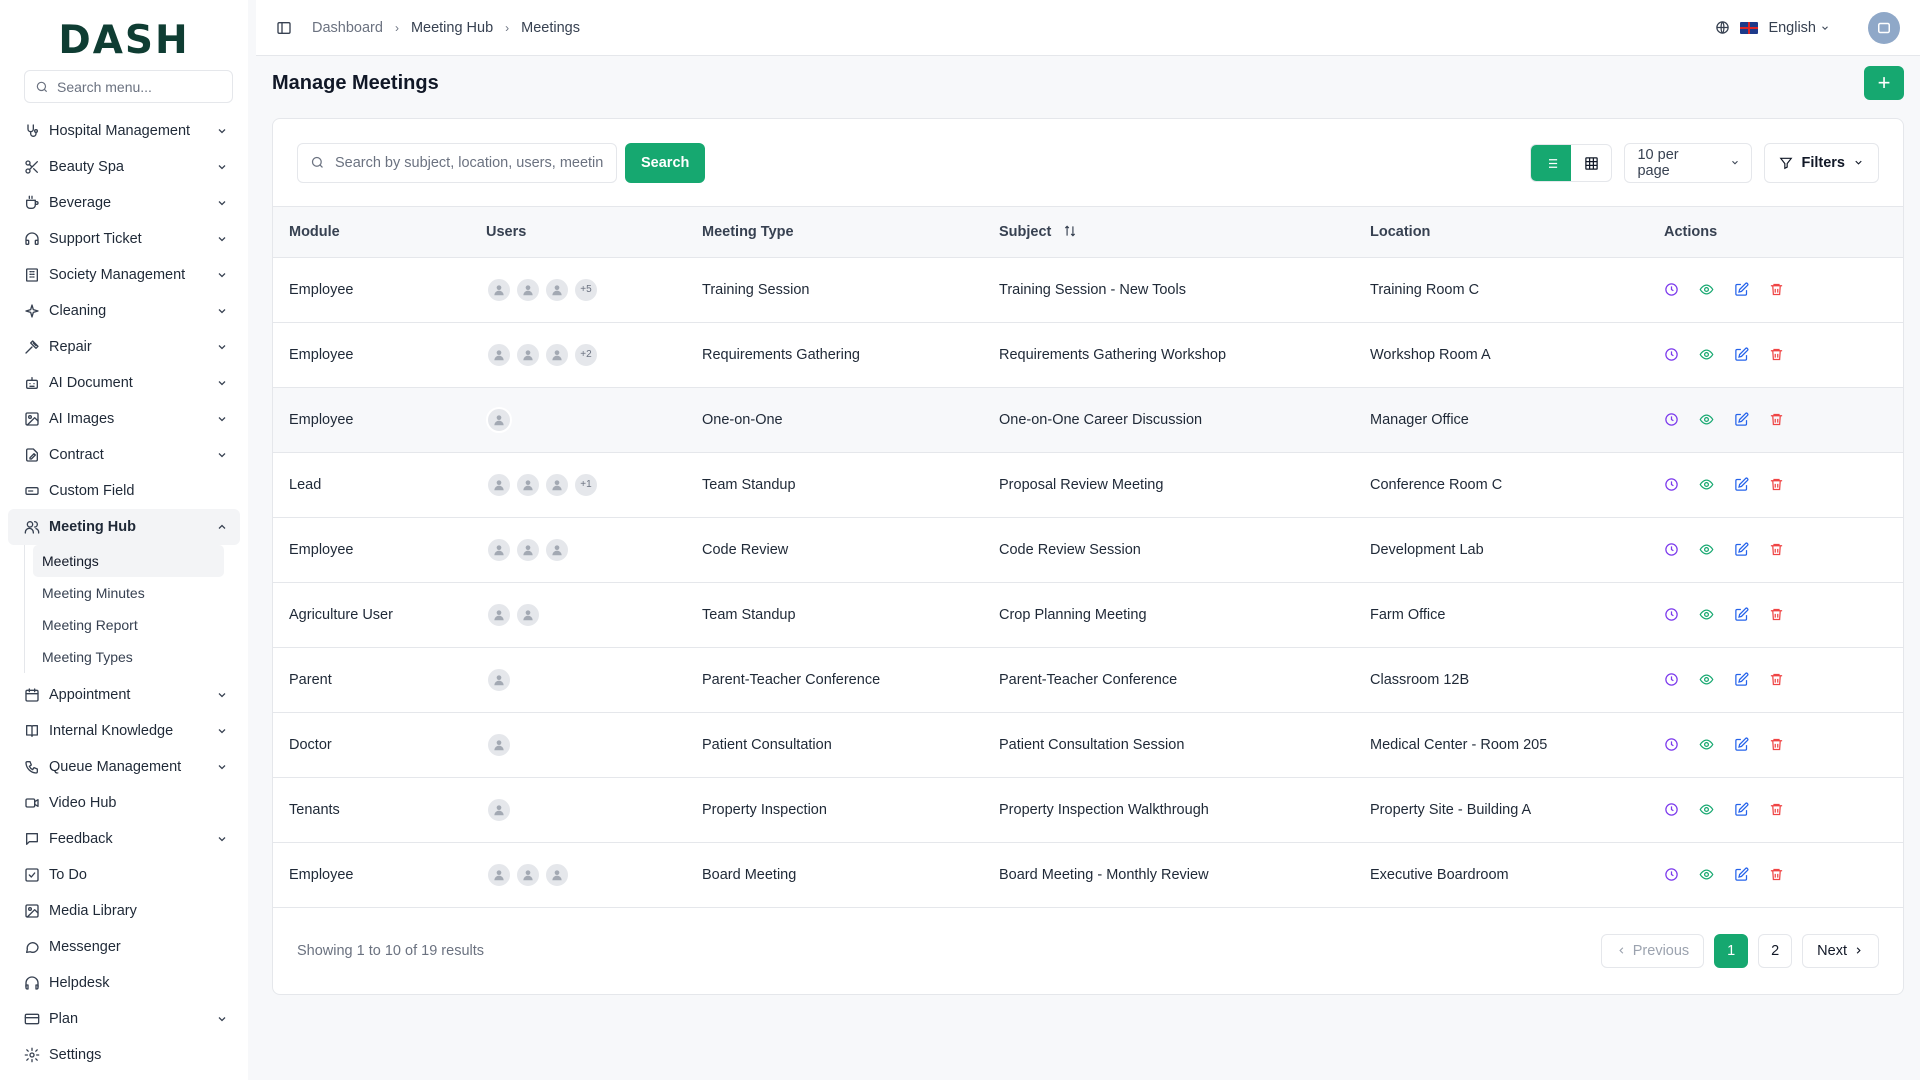 This screenshot has height=1080, width=1920. I want to click on add-meeting-button: +, so click(1884, 83).